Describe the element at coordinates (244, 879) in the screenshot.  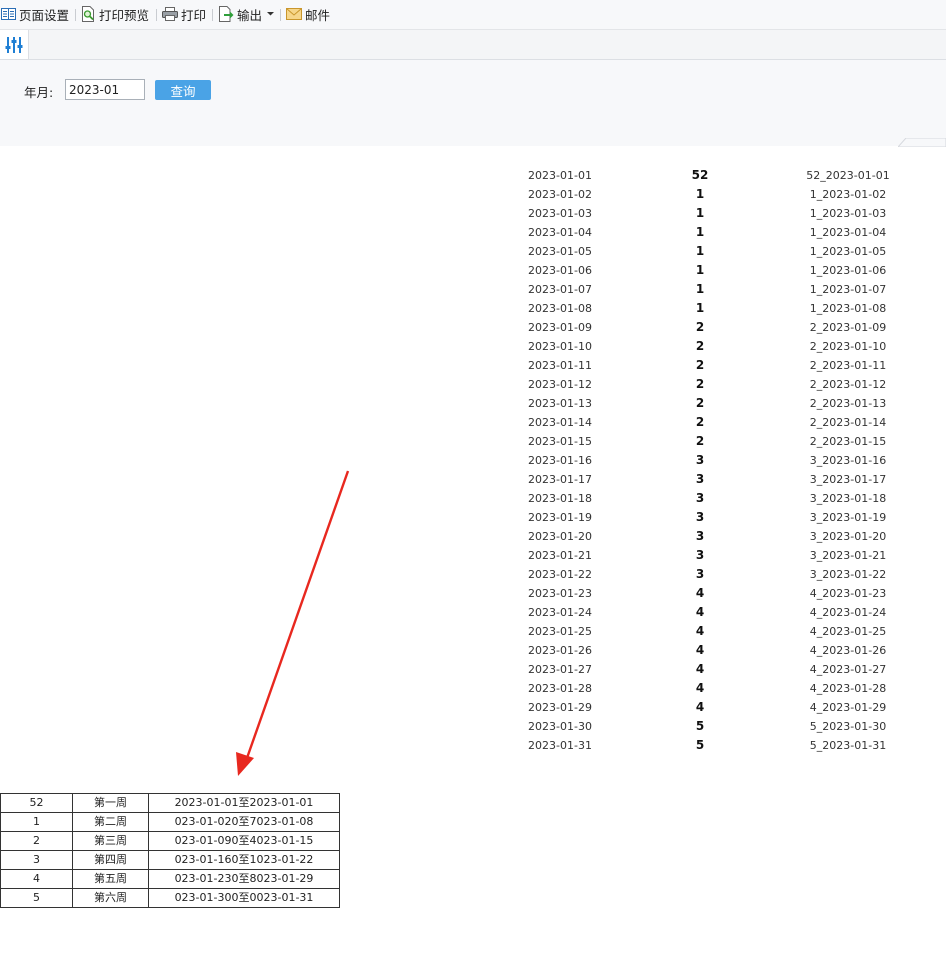
I see `week-range-cell: 023-01-230至8023-01-29` at that location.